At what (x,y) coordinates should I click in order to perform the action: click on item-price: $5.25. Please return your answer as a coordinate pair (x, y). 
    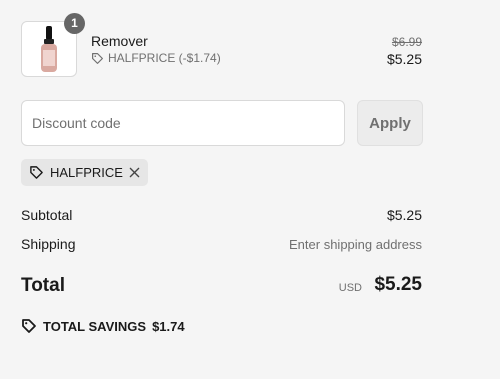
    Looking at the image, I should click on (404, 59).